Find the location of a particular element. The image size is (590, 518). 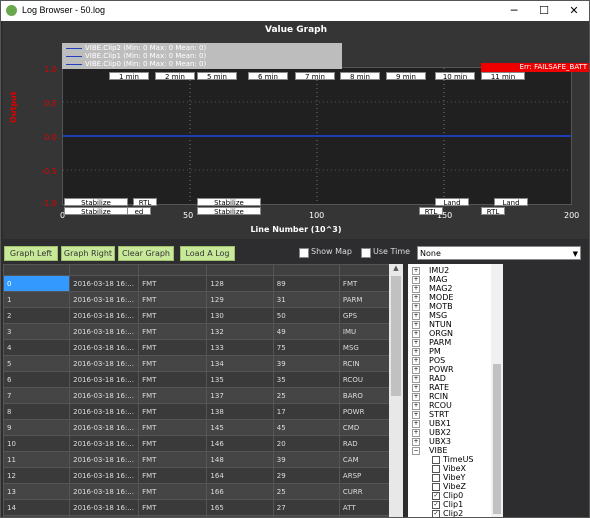

table-cell: 17 is located at coordinates (306, 411).